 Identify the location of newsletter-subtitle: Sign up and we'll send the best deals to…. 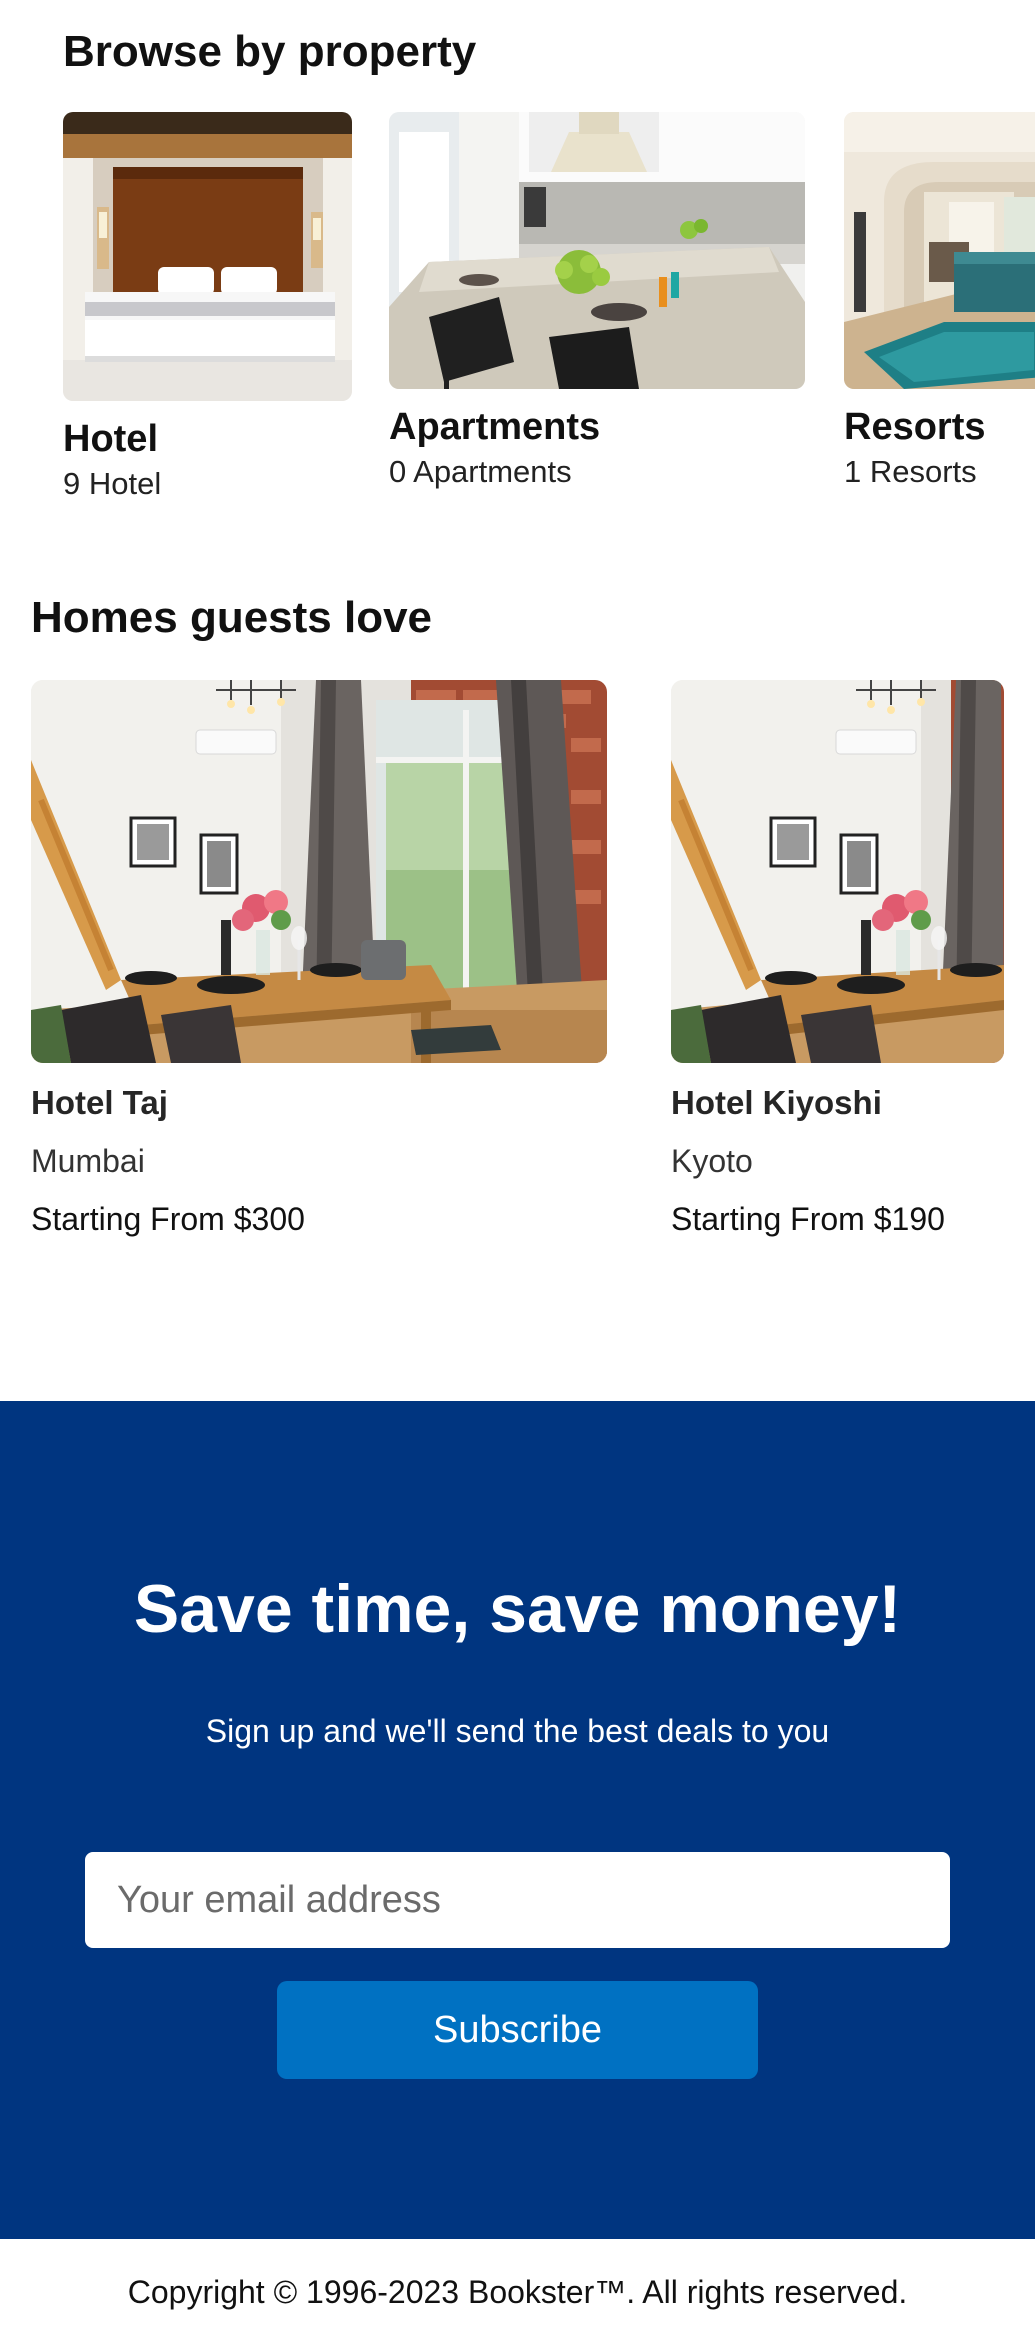
(517, 1731).